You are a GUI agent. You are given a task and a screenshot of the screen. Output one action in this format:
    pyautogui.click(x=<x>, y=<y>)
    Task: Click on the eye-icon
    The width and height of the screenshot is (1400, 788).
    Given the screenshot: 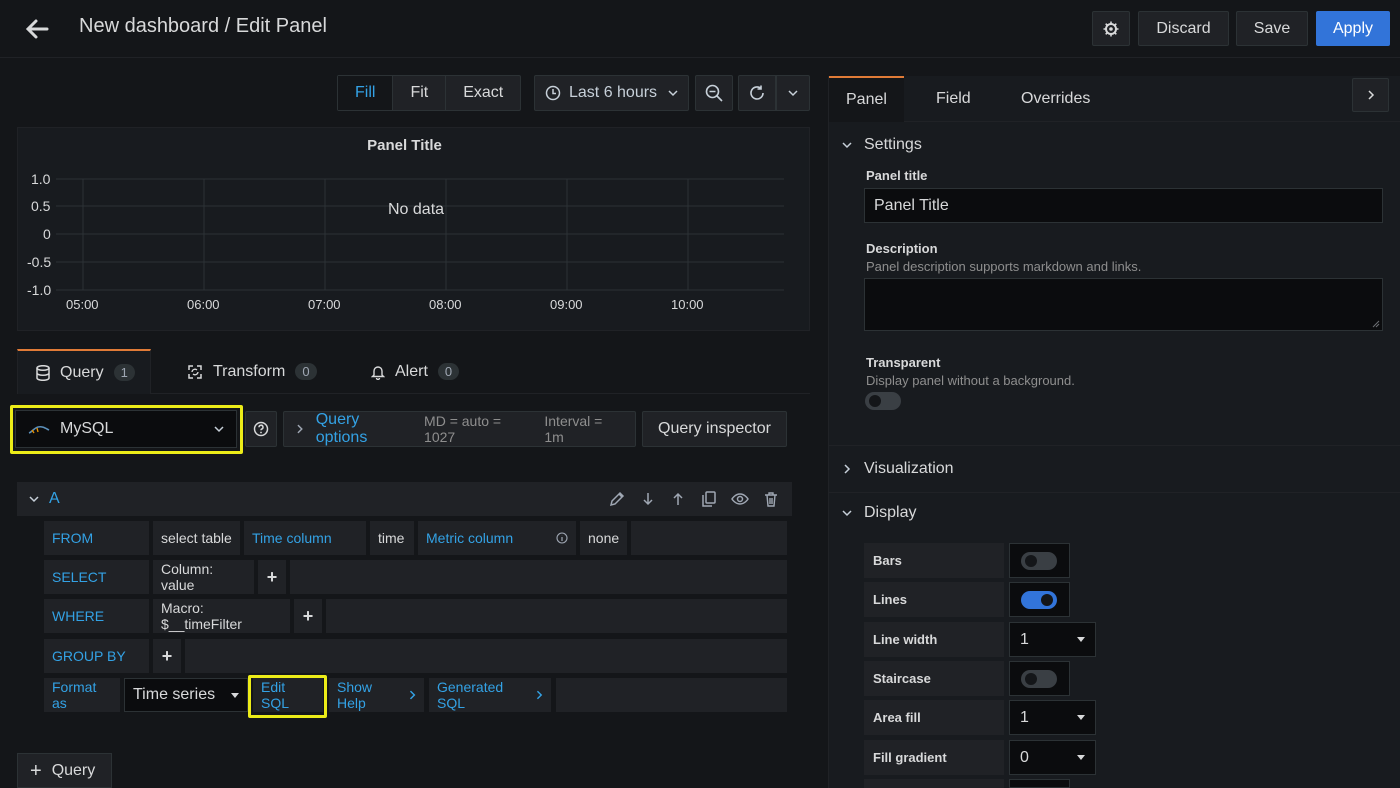 What is the action you would take?
    pyautogui.click(x=740, y=499)
    